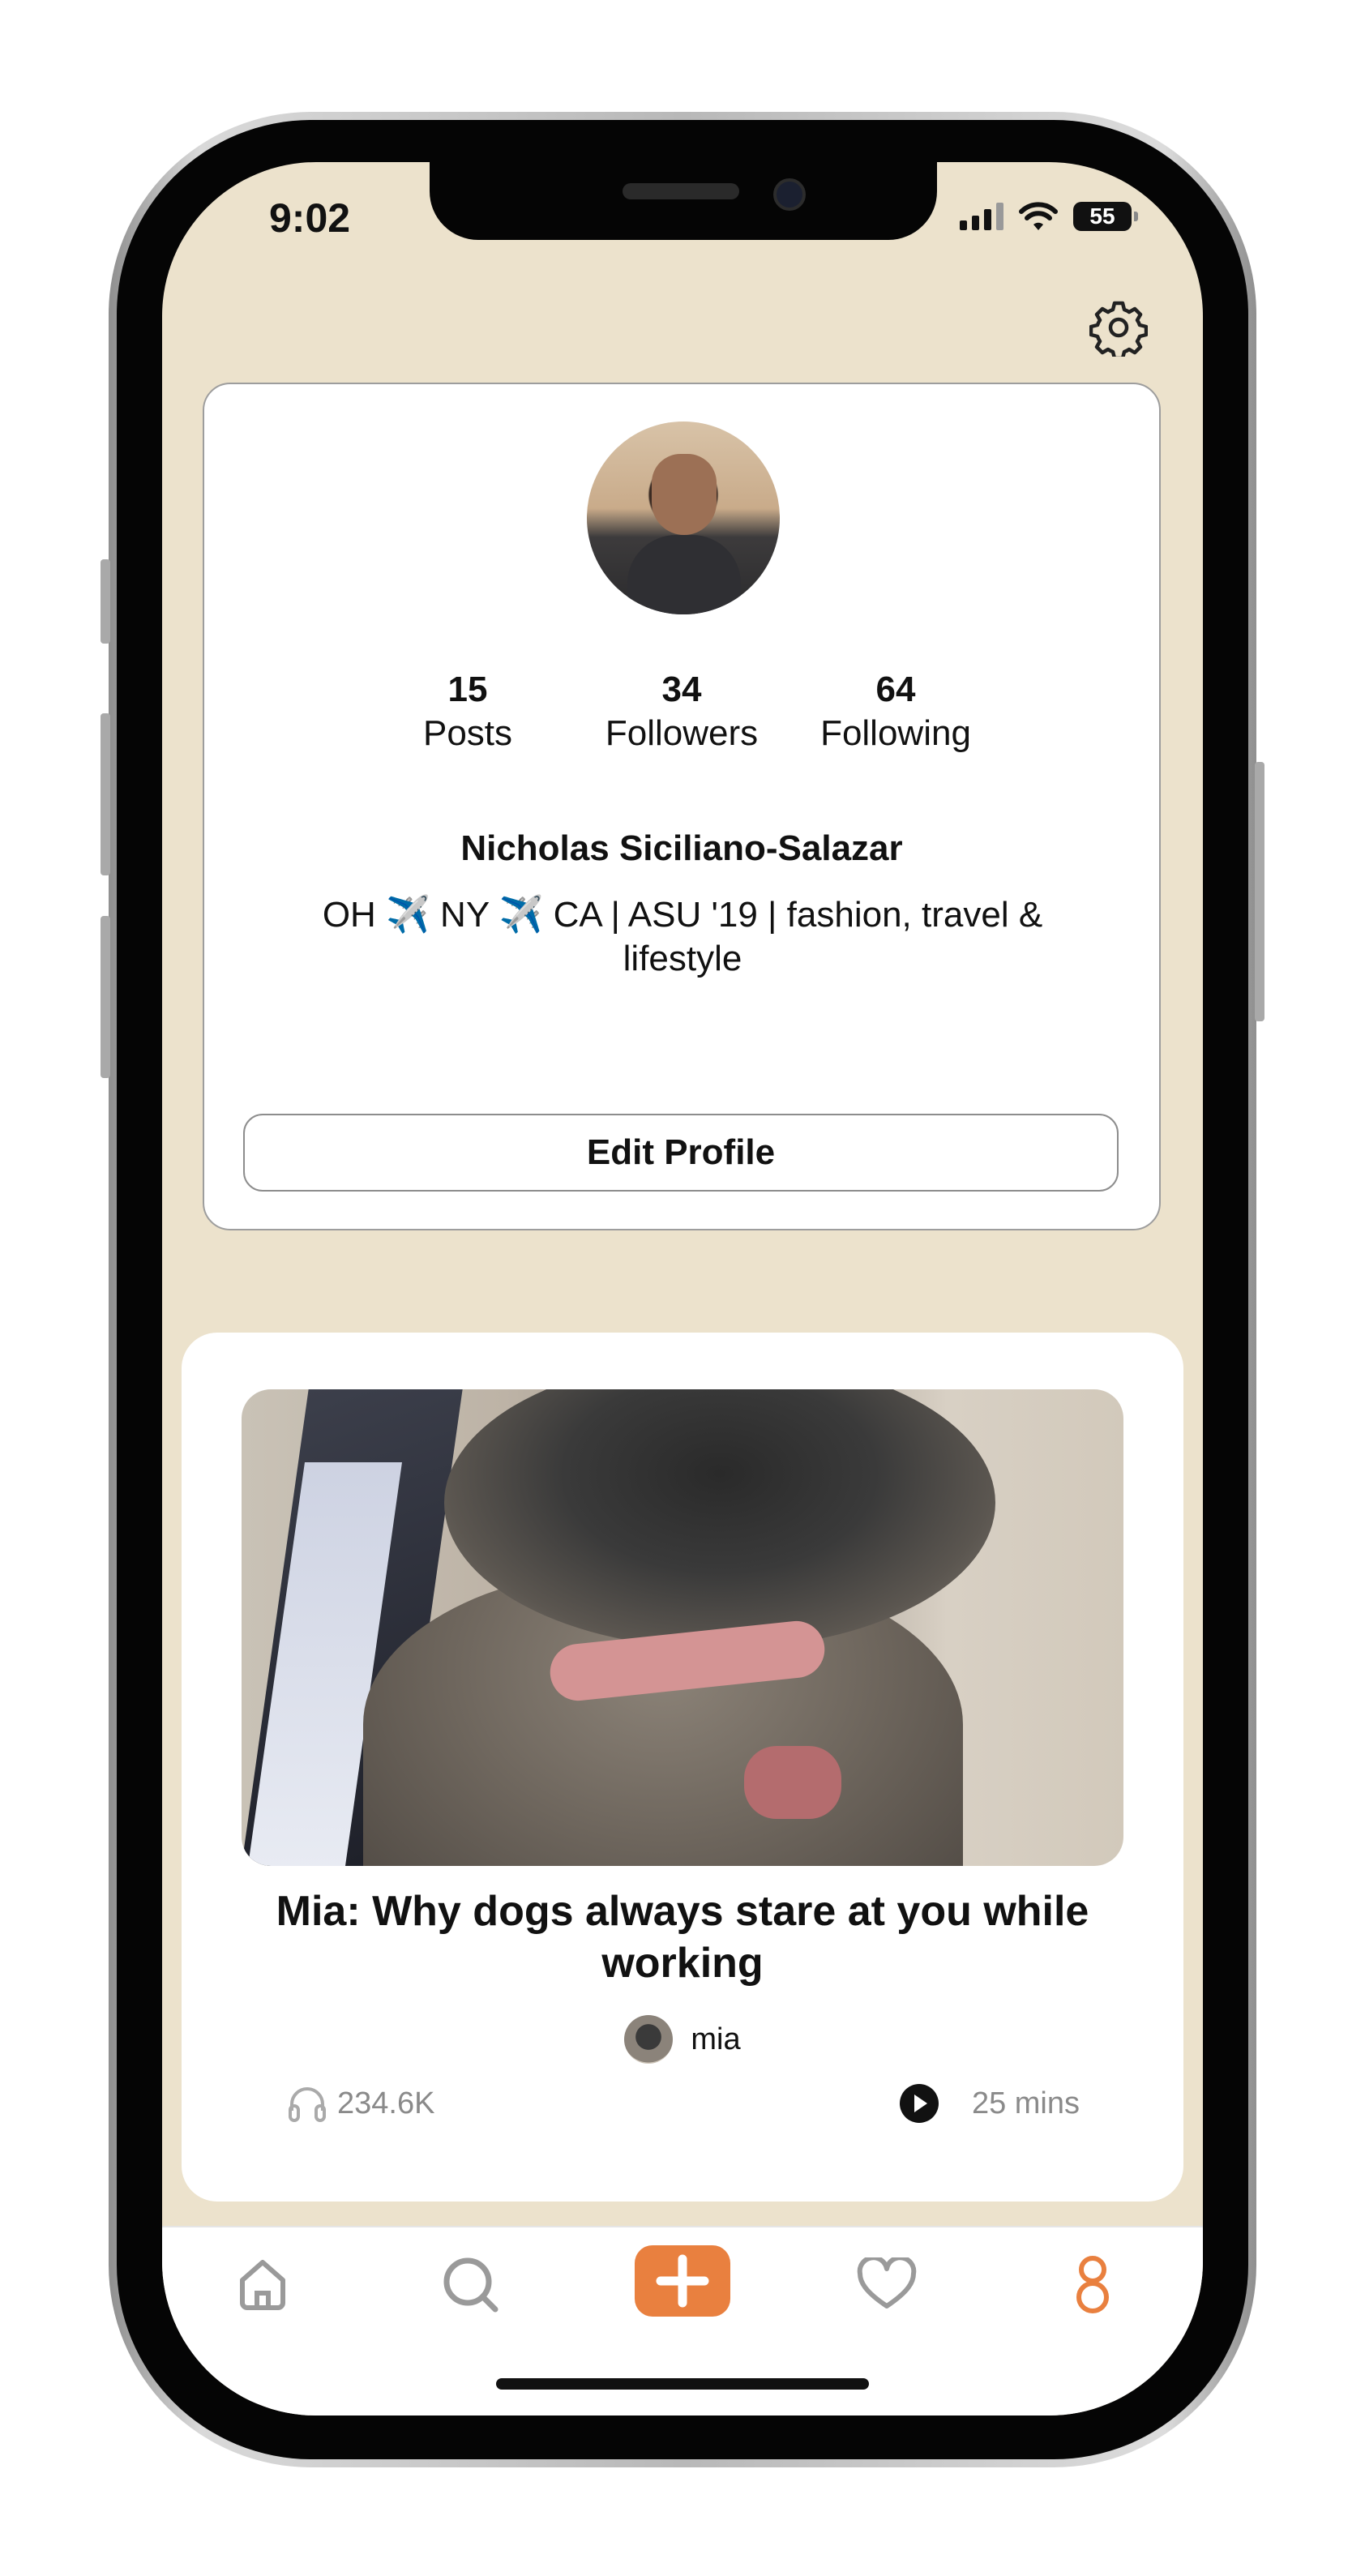  I want to click on author-name: mia, so click(716, 2039).